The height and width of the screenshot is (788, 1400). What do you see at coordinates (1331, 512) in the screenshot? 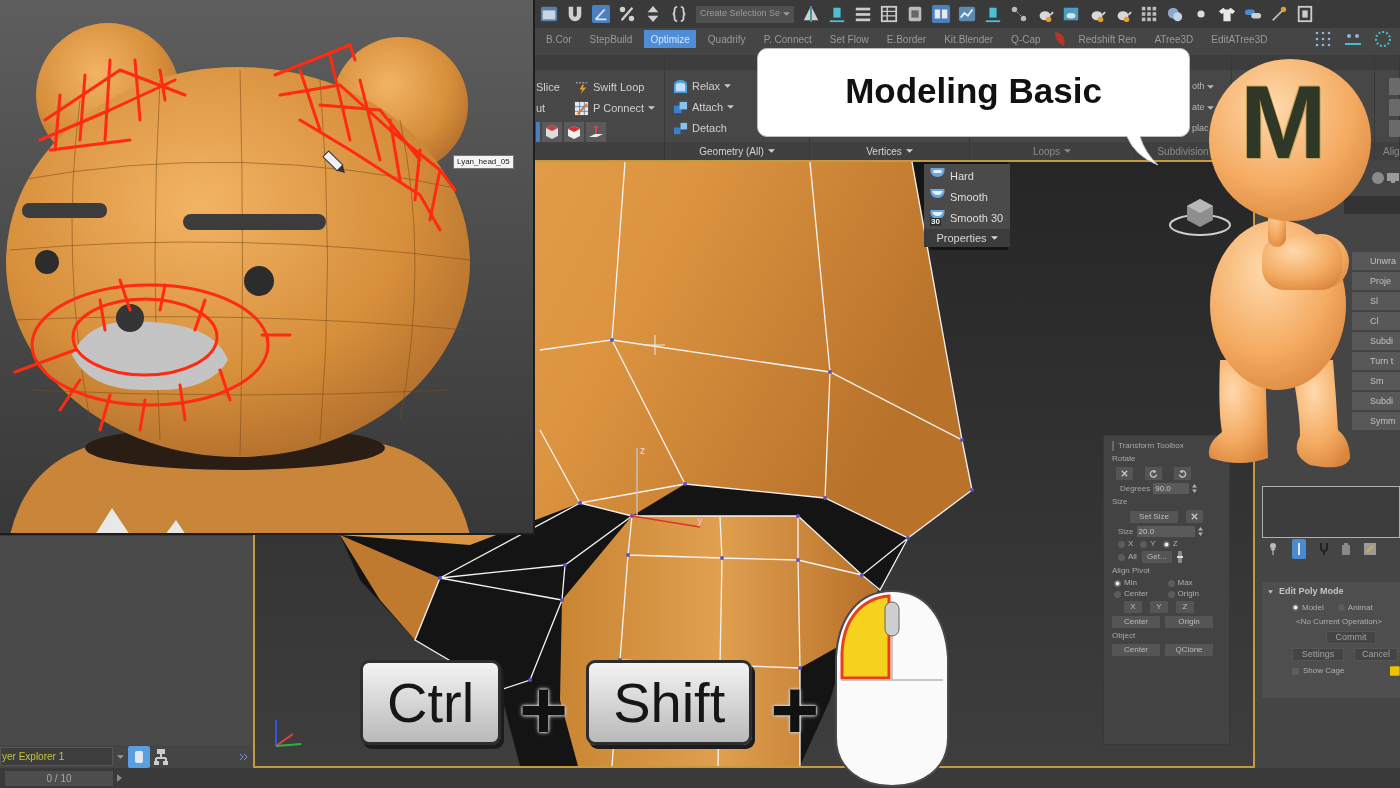
I see `modifier-stack-list` at bounding box center [1331, 512].